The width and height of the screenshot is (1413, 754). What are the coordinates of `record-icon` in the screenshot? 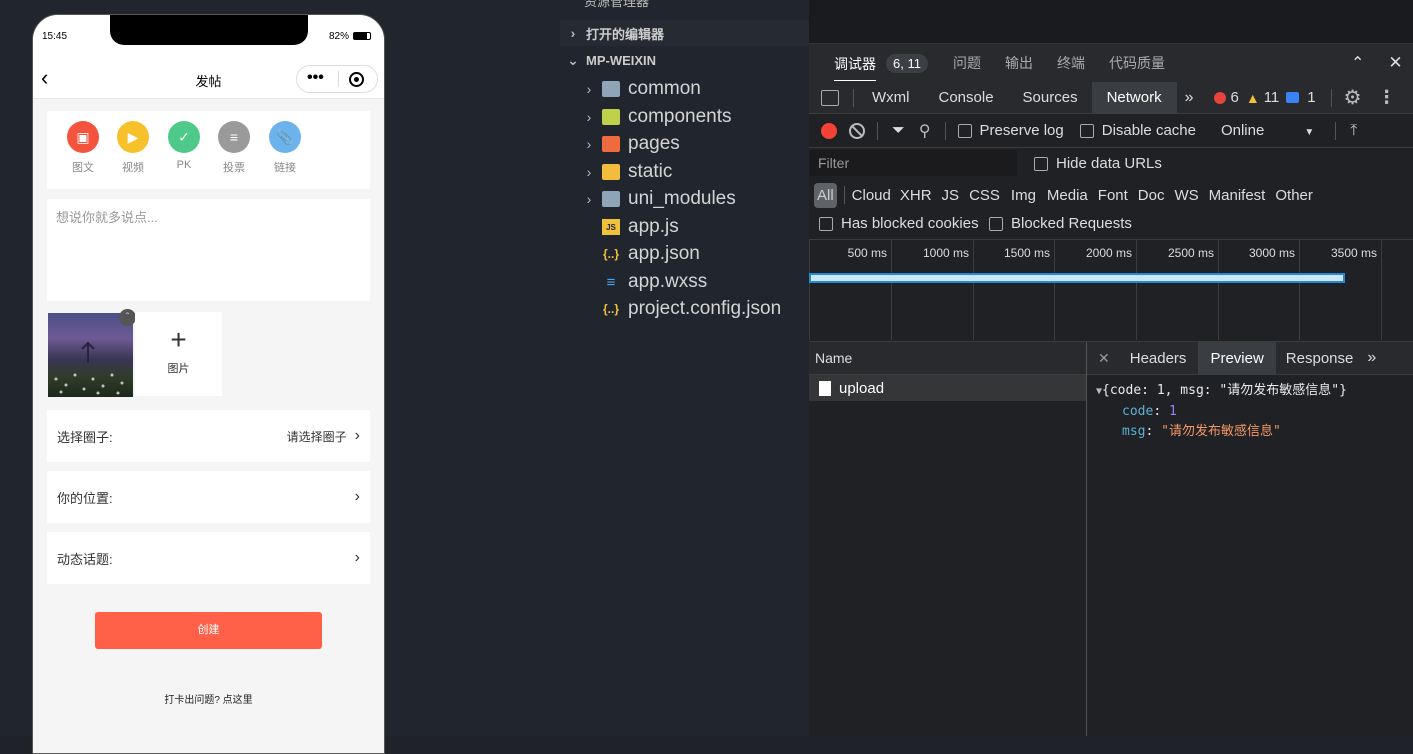 It's located at (829, 130).